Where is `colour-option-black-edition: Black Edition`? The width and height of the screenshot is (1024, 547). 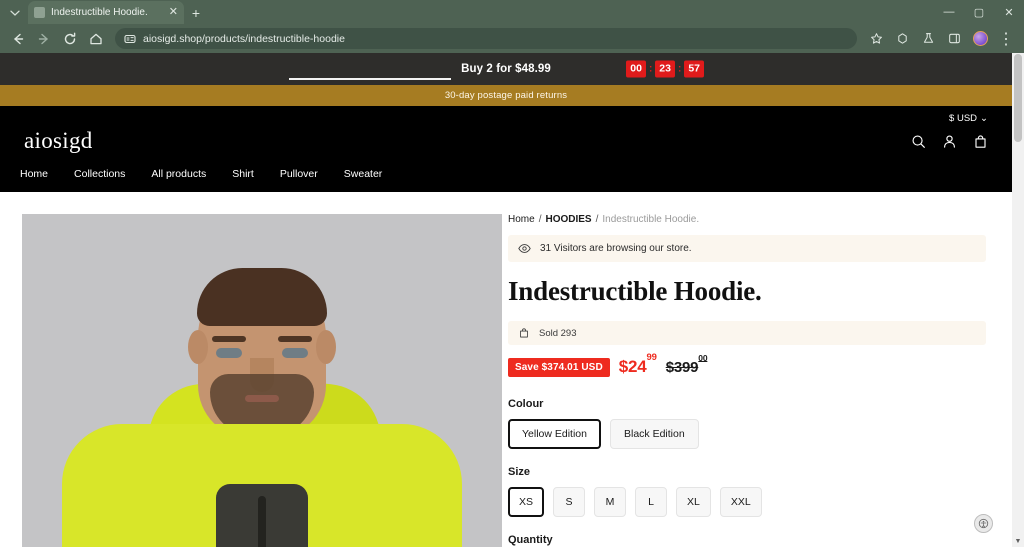
colour-option-black-edition: Black Edition is located at coordinates (654, 434).